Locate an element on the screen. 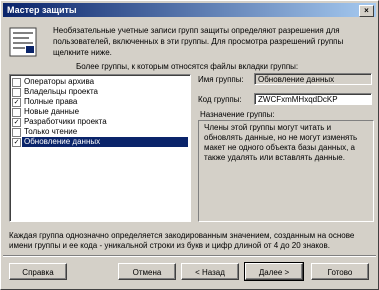 This screenshot has height=290, width=379. list-item: Новые данные is located at coordinates (100, 112).